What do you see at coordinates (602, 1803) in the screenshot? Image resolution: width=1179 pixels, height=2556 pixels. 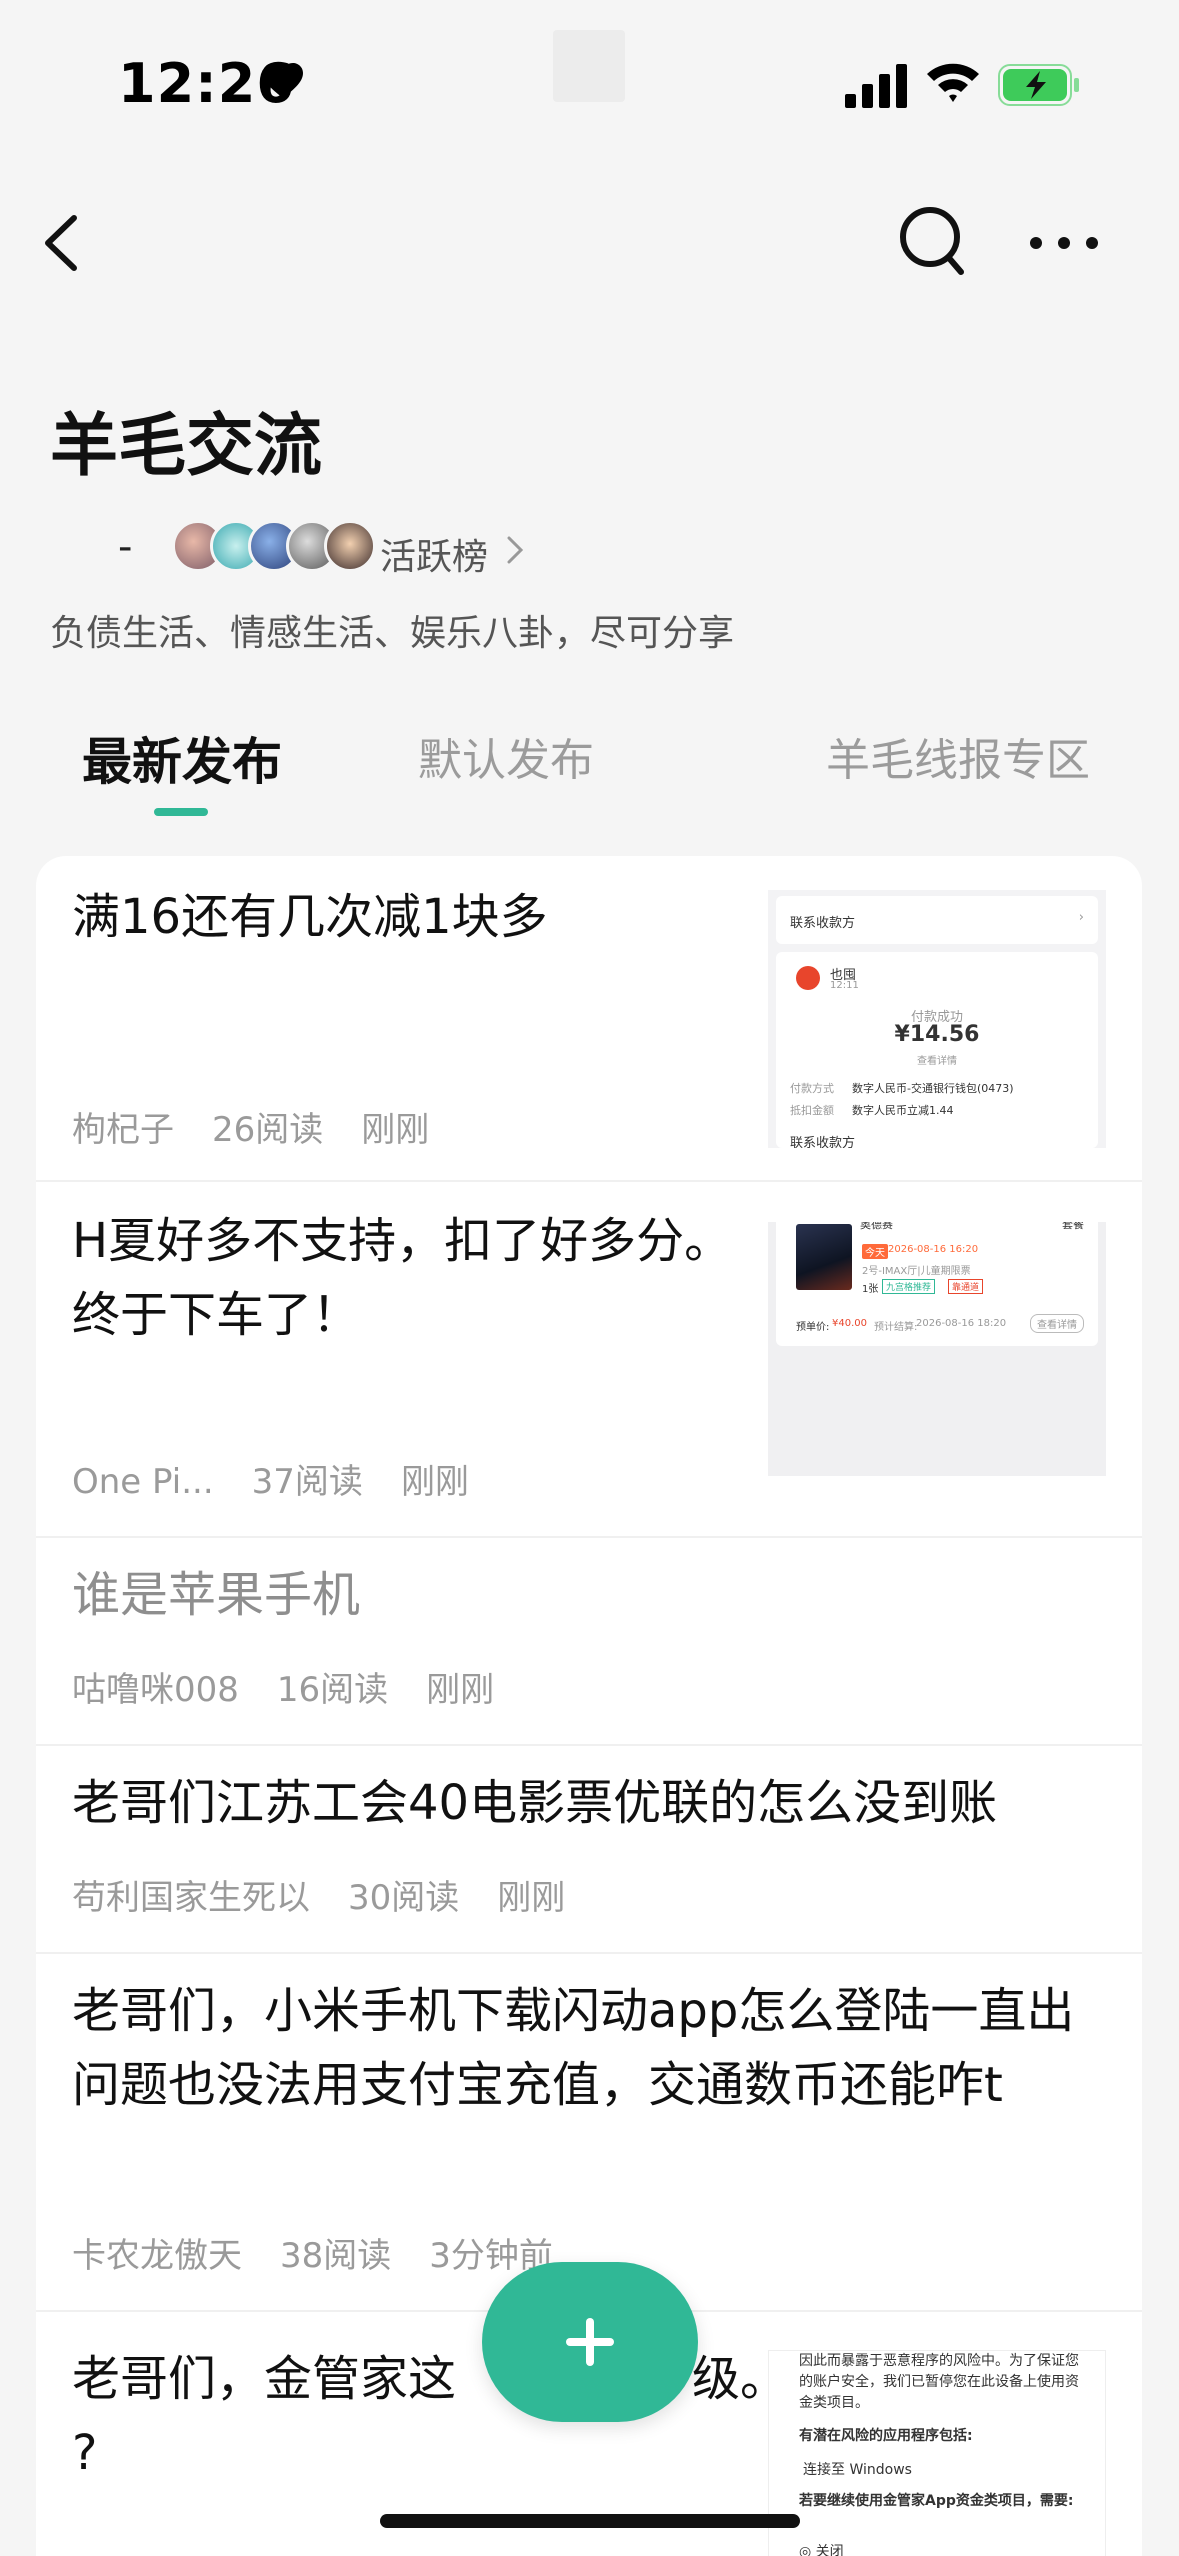 I see `post-title: 老哥们江苏工会40电影票优联的怎么没到账` at bounding box center [602, 1803].